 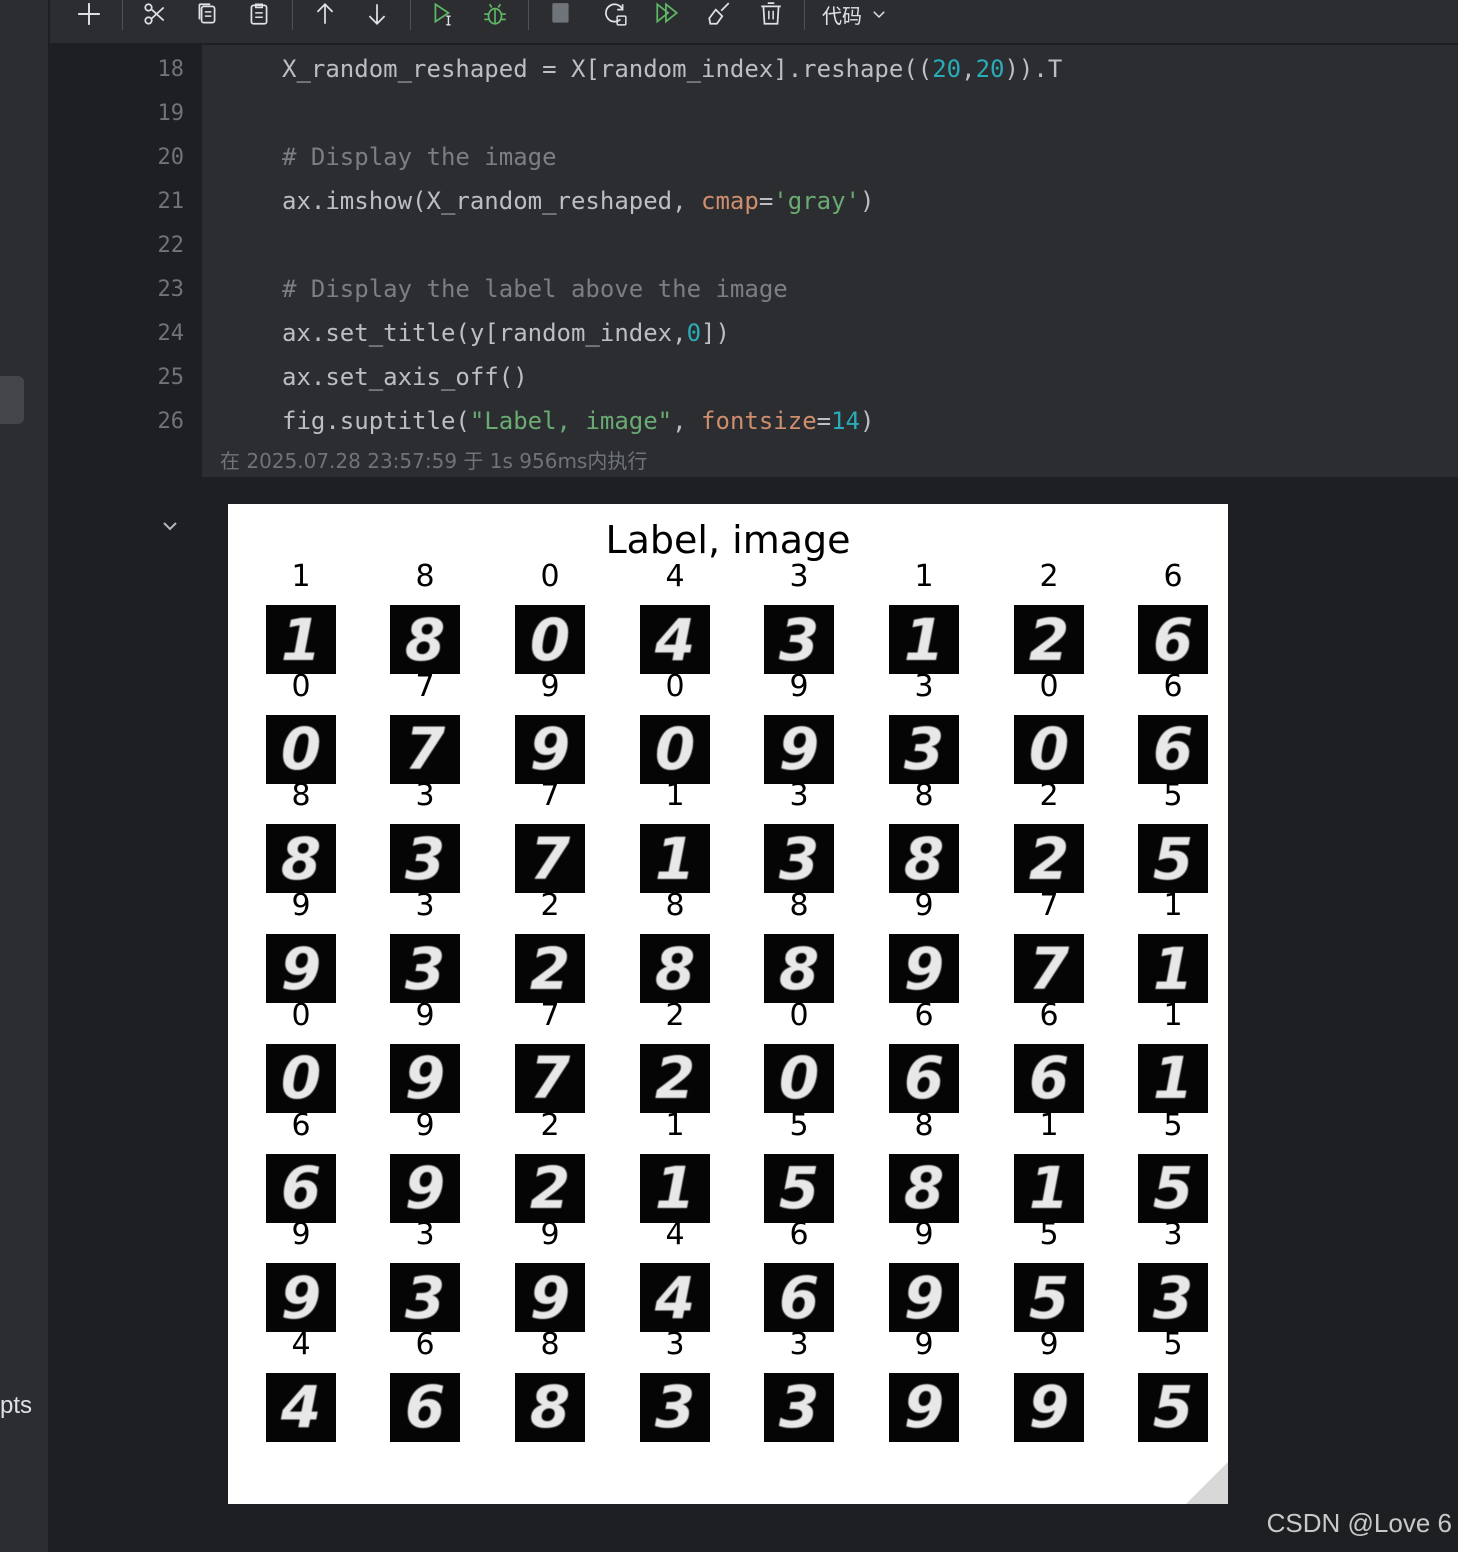 What do you see at coordinates (675, 1078) in the screenshot?
I see `digit-image: 2` at bounding box center [675, 1078].